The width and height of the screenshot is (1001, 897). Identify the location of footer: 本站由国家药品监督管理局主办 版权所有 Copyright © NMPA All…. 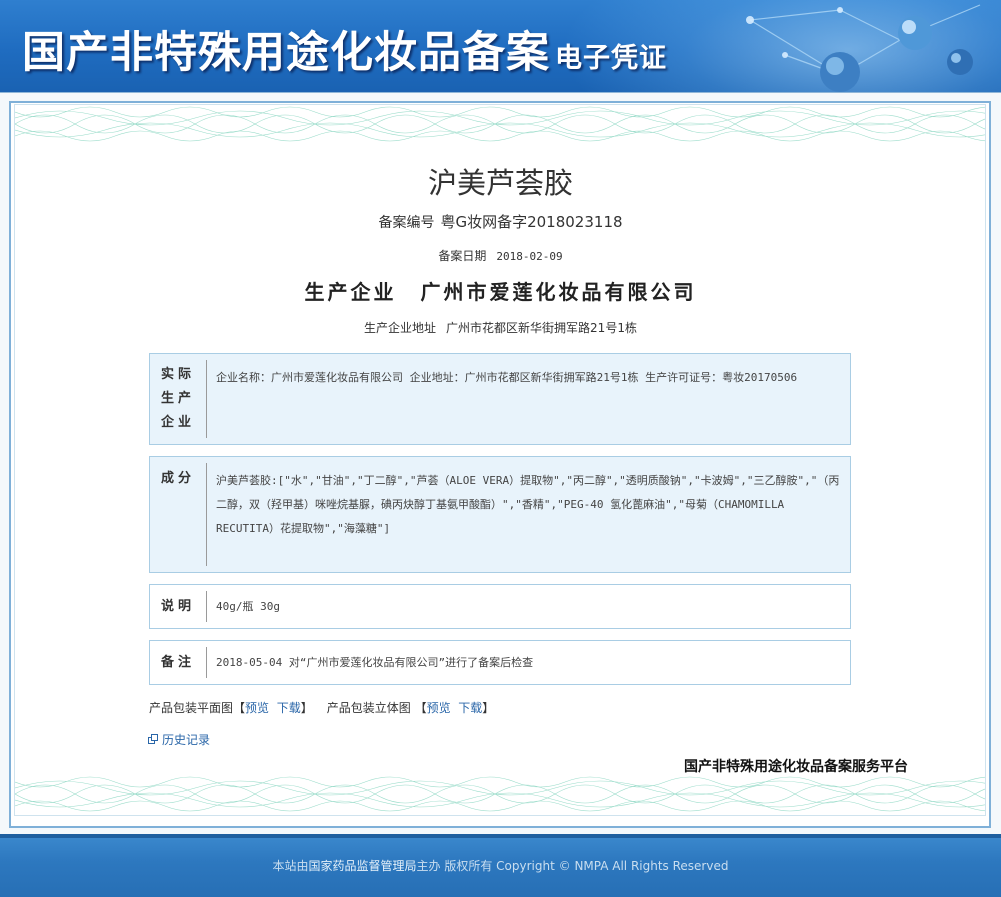
(500, 865).